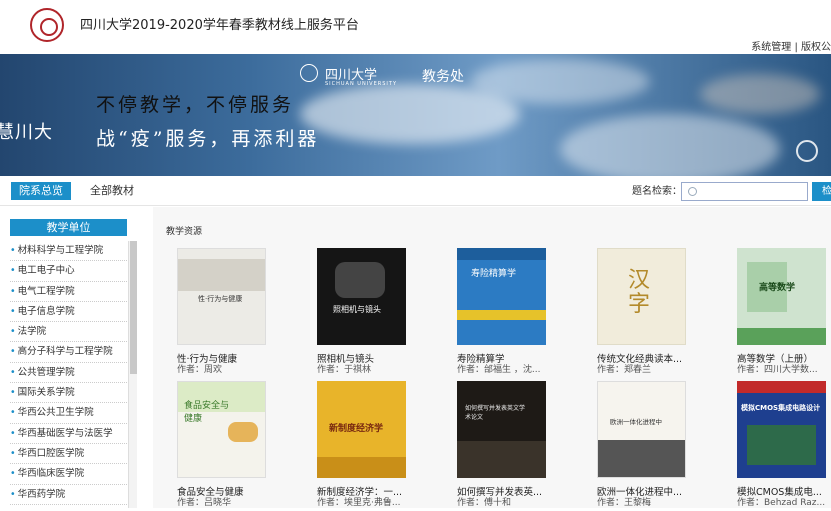  What do you see at coordinates (781, 296) in the screenshot?
I see `book-cover: 高等数学` at bounding box center [781, 296].